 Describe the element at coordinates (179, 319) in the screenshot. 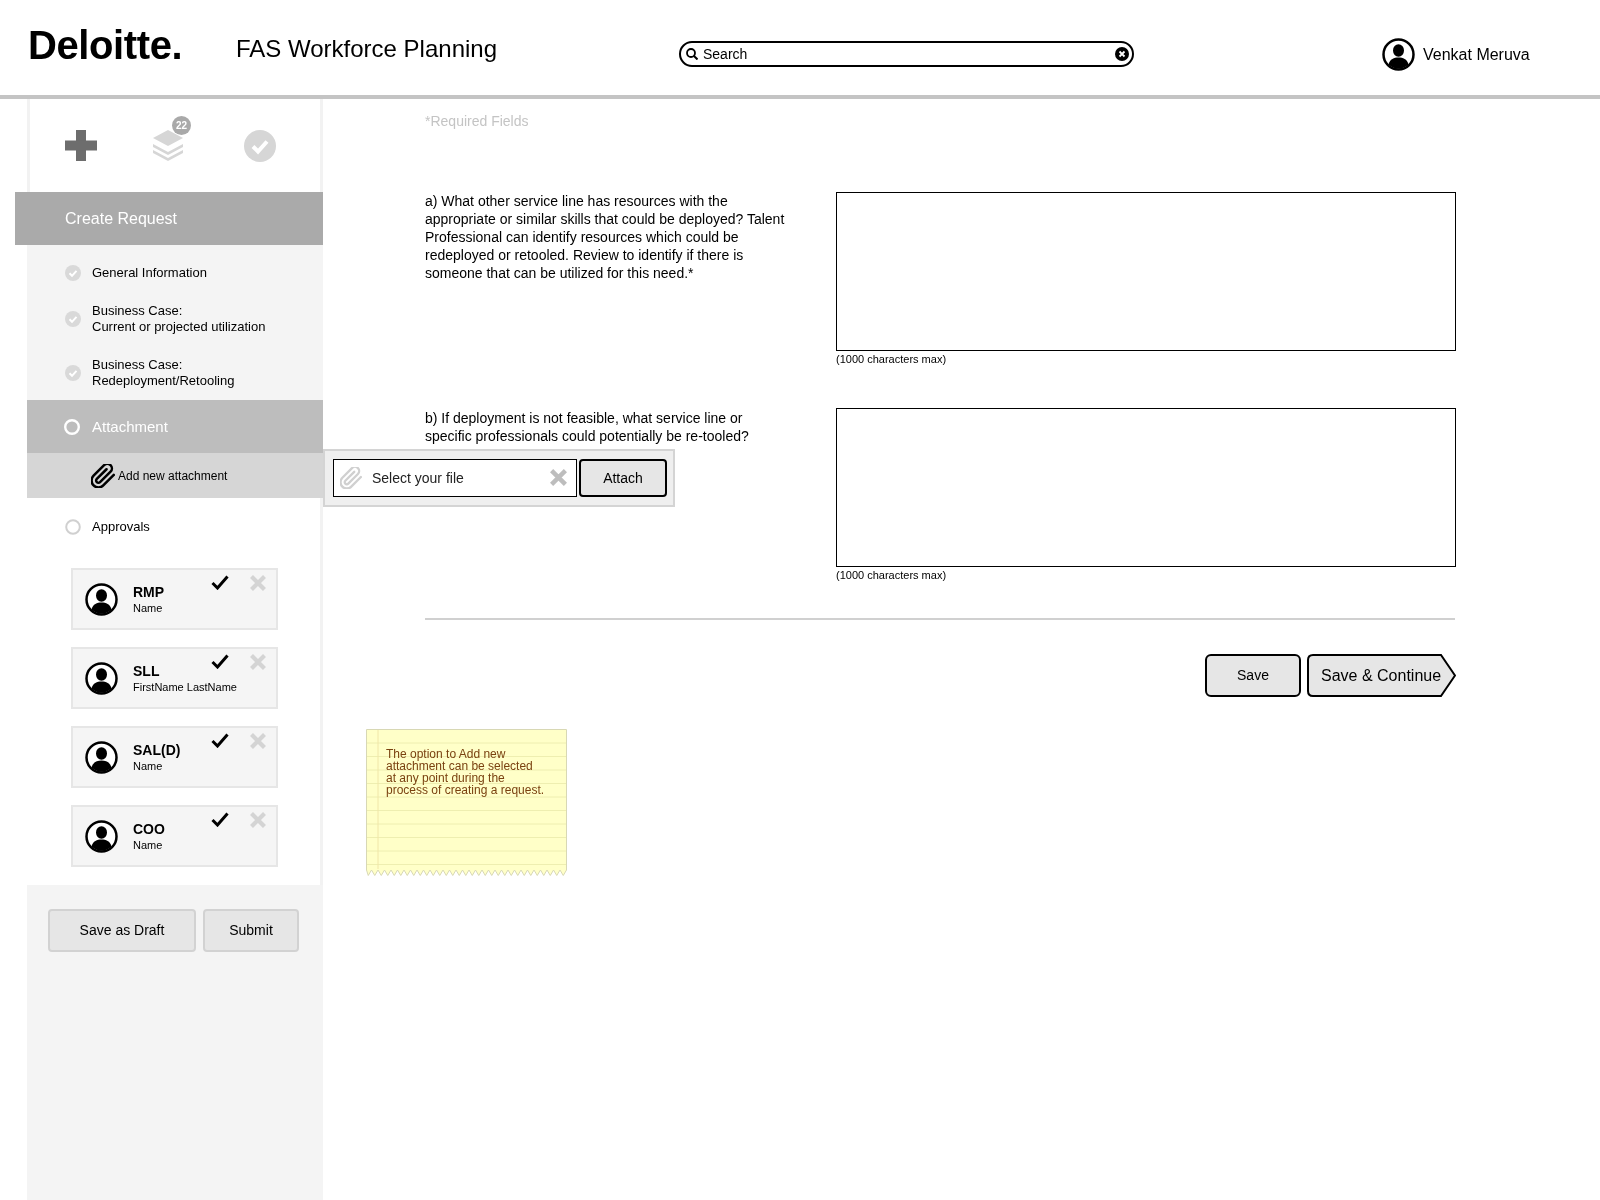

I see `step-label: Business Case: Current or projected utilization` at that location.